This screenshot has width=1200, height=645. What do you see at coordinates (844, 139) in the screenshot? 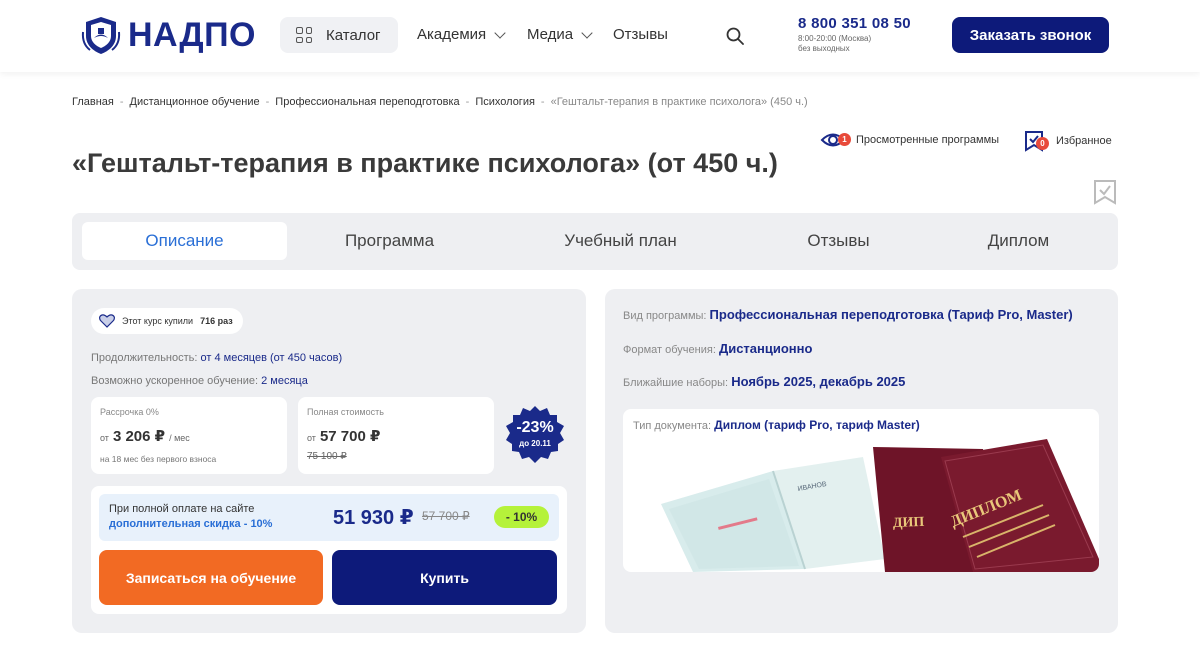
I see `viewed-count-badge: 1` at bounding box center [844, 139].